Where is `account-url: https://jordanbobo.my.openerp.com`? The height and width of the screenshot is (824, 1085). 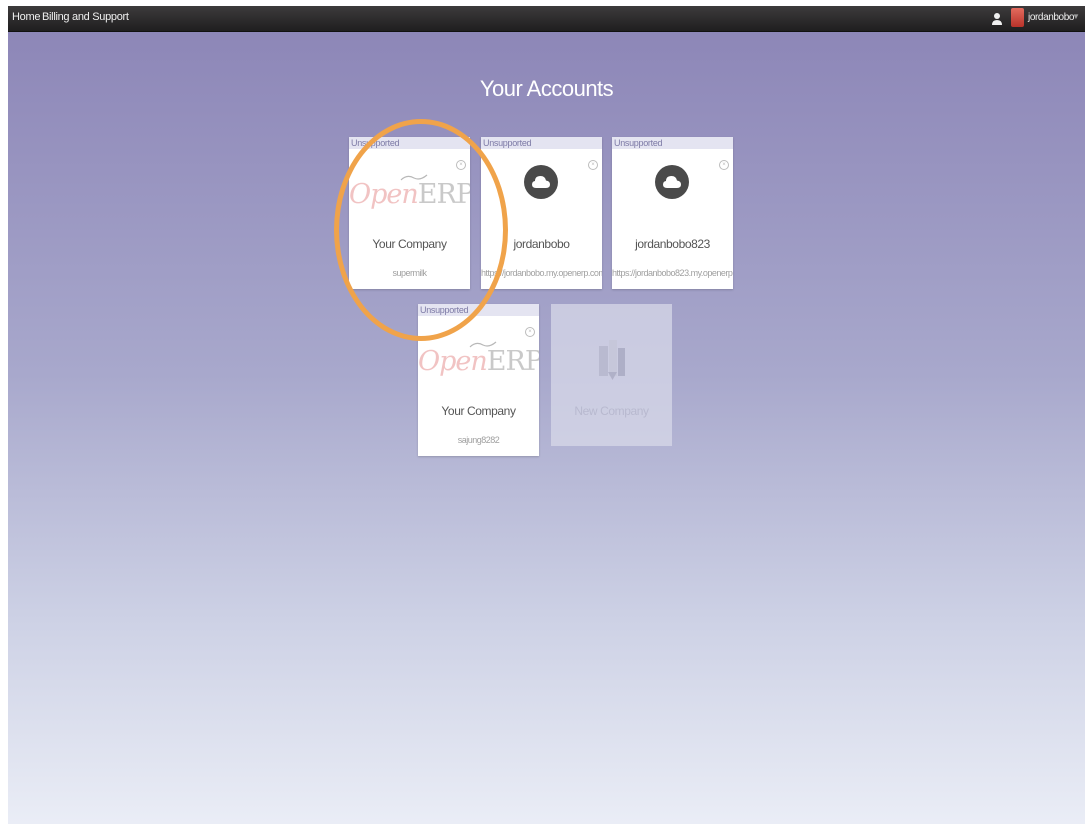 account-url: https://jordanbobo.my.openerp.com is located at coordinates (541, 273).